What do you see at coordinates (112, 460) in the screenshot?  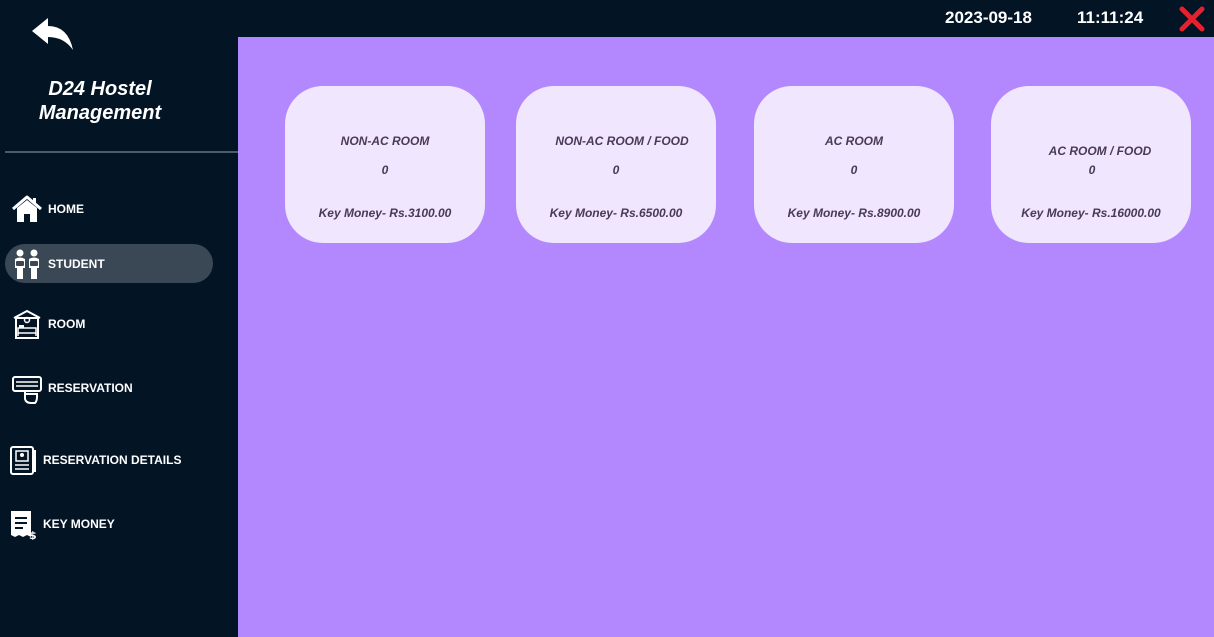 I see `sidebar-item-label: RESERVATION DETAILS` at bounding box center [112, 460].